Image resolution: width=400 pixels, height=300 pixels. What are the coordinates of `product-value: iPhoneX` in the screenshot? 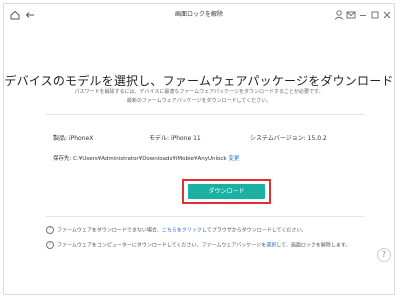 It's located at (81, 138).